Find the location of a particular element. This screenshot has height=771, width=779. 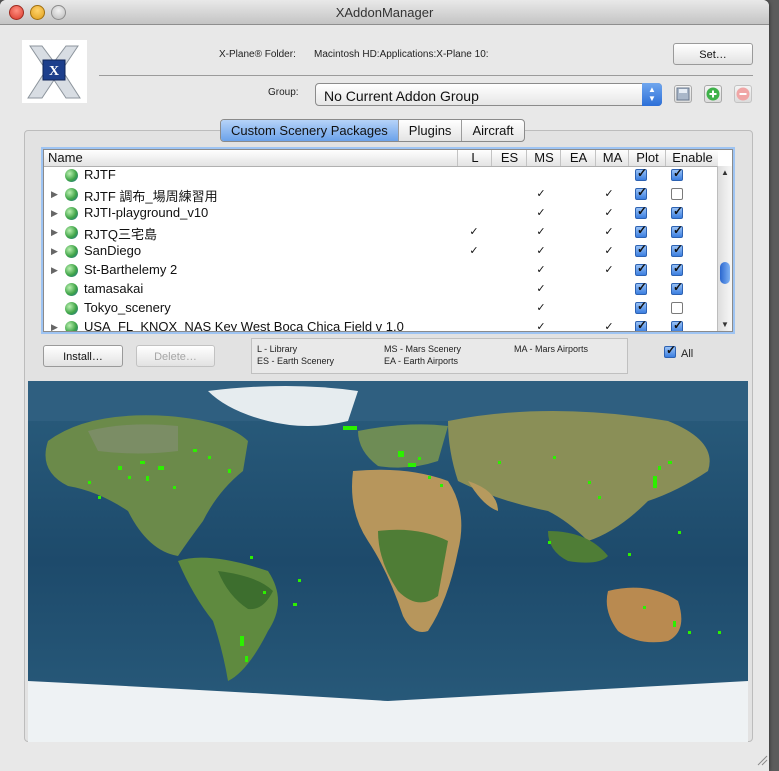

column-name: Name is located at coordinates (250, 158).